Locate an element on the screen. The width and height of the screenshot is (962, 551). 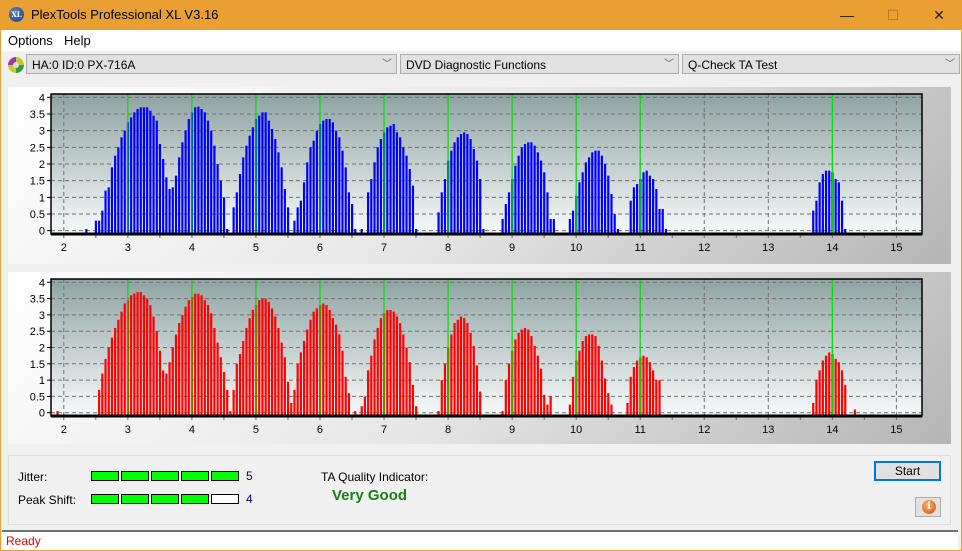
close-button: ✕ is located at coordinates (939, 15).